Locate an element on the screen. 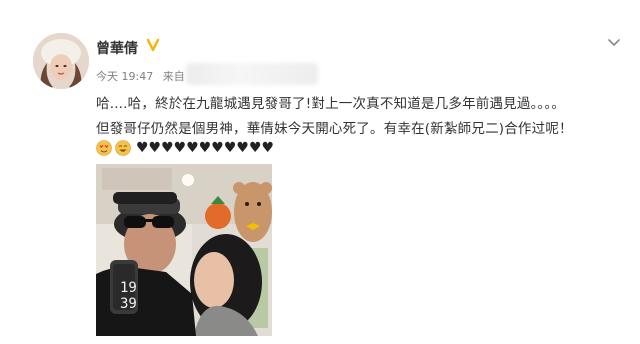 This screenshot has width=640, height=344. emoji-row: ♥♥♥♥♥♥♥♥♥♥♥ is located at coordinates (185, 148).